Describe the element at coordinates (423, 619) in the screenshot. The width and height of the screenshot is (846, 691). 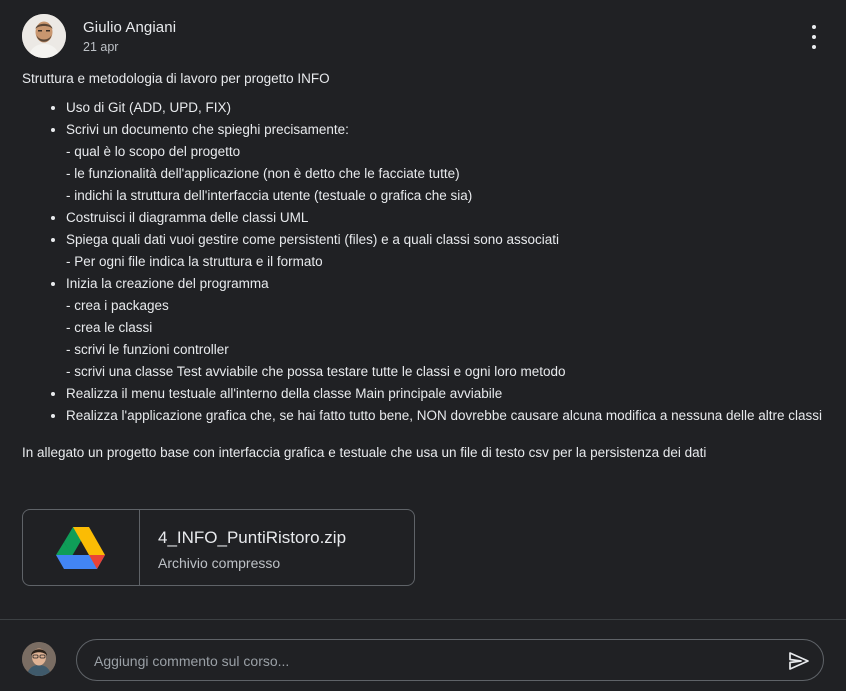
I see `divider` at that location.